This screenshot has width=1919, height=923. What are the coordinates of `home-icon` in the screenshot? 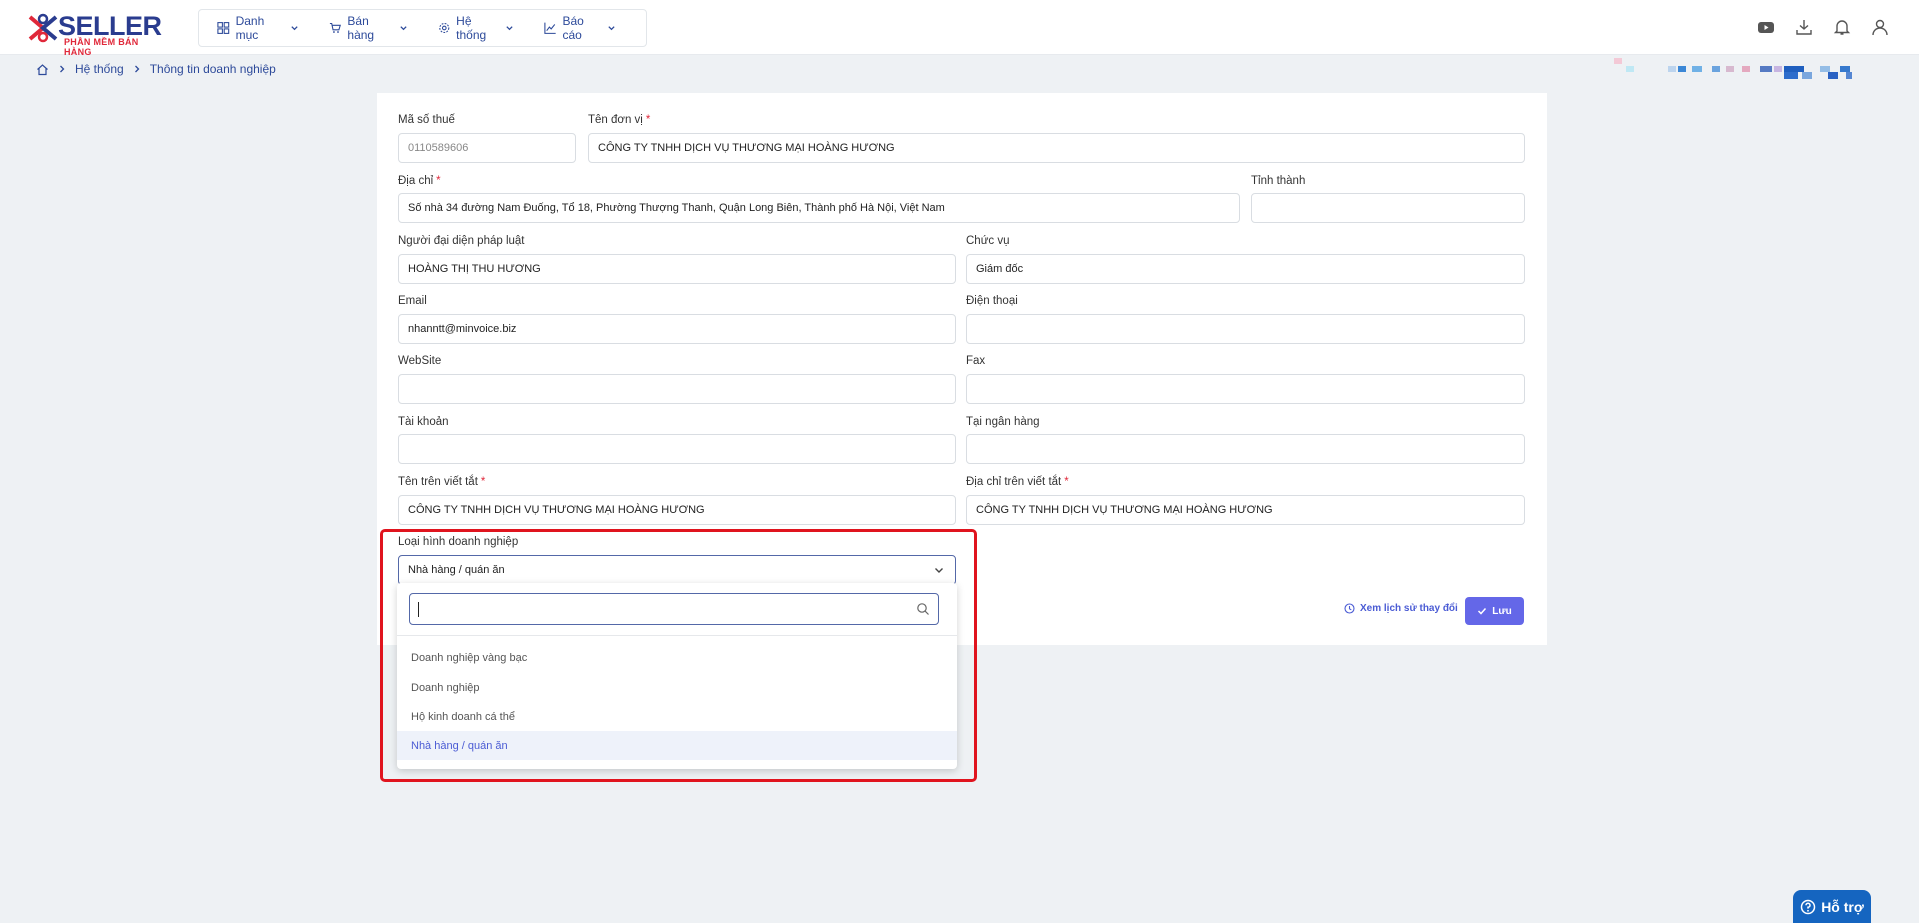 It's located at (42, 69).